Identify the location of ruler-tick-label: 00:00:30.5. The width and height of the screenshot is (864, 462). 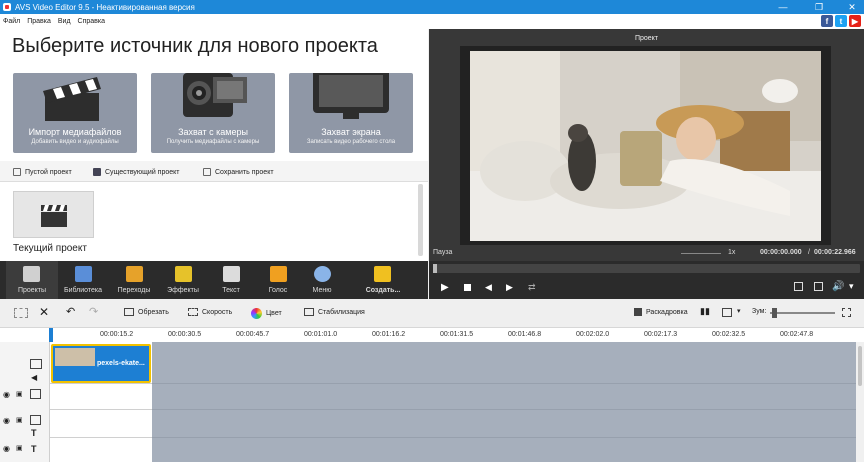
(185, 334).